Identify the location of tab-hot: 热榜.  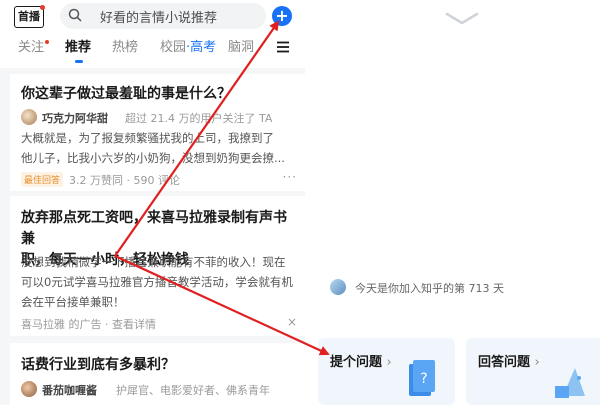
(125, 48).